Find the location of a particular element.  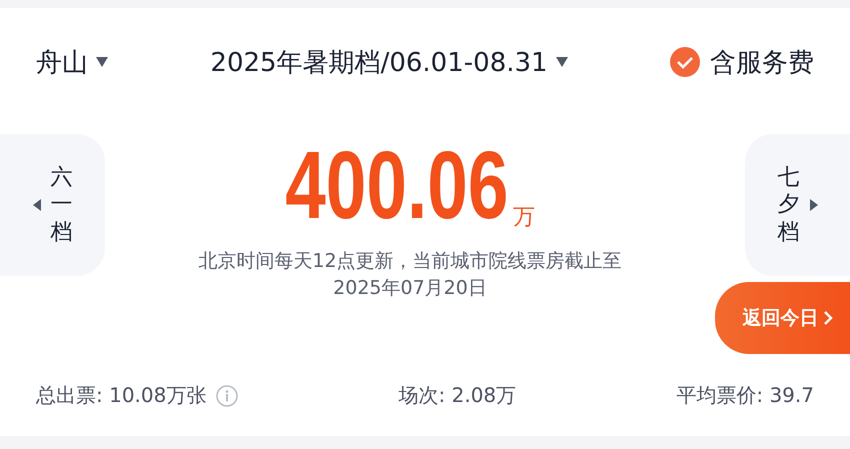

stat-label: 场次: 2.08万 is located at coordinates (457, 395).